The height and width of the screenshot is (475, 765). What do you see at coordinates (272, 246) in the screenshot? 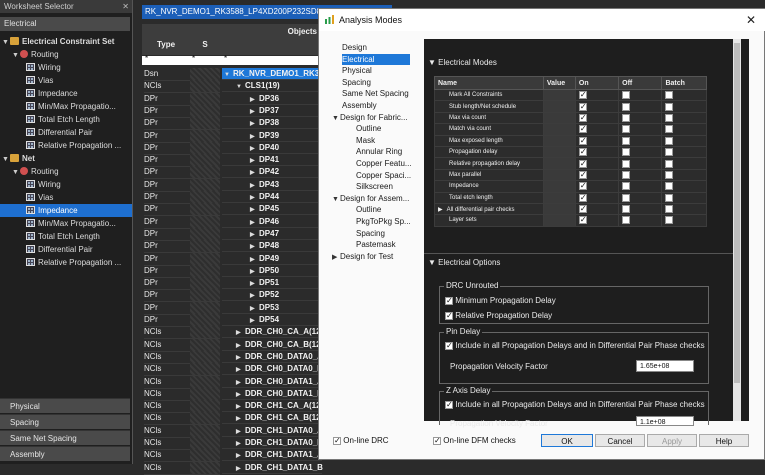
I see `row-object-cell: ▶ DP48` at bounding box center [272, 246].